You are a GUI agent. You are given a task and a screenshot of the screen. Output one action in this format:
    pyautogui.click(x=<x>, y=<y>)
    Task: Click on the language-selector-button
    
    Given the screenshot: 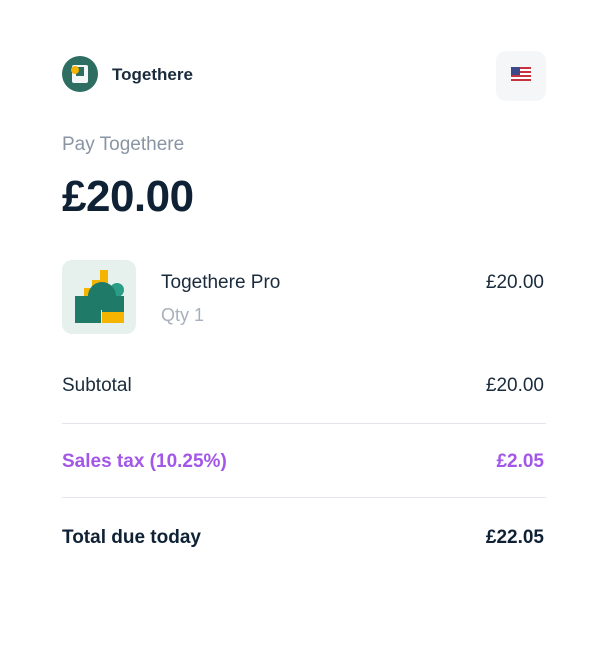 What is the action you would take?
    pyautogui.click(x=521, y=76)
    